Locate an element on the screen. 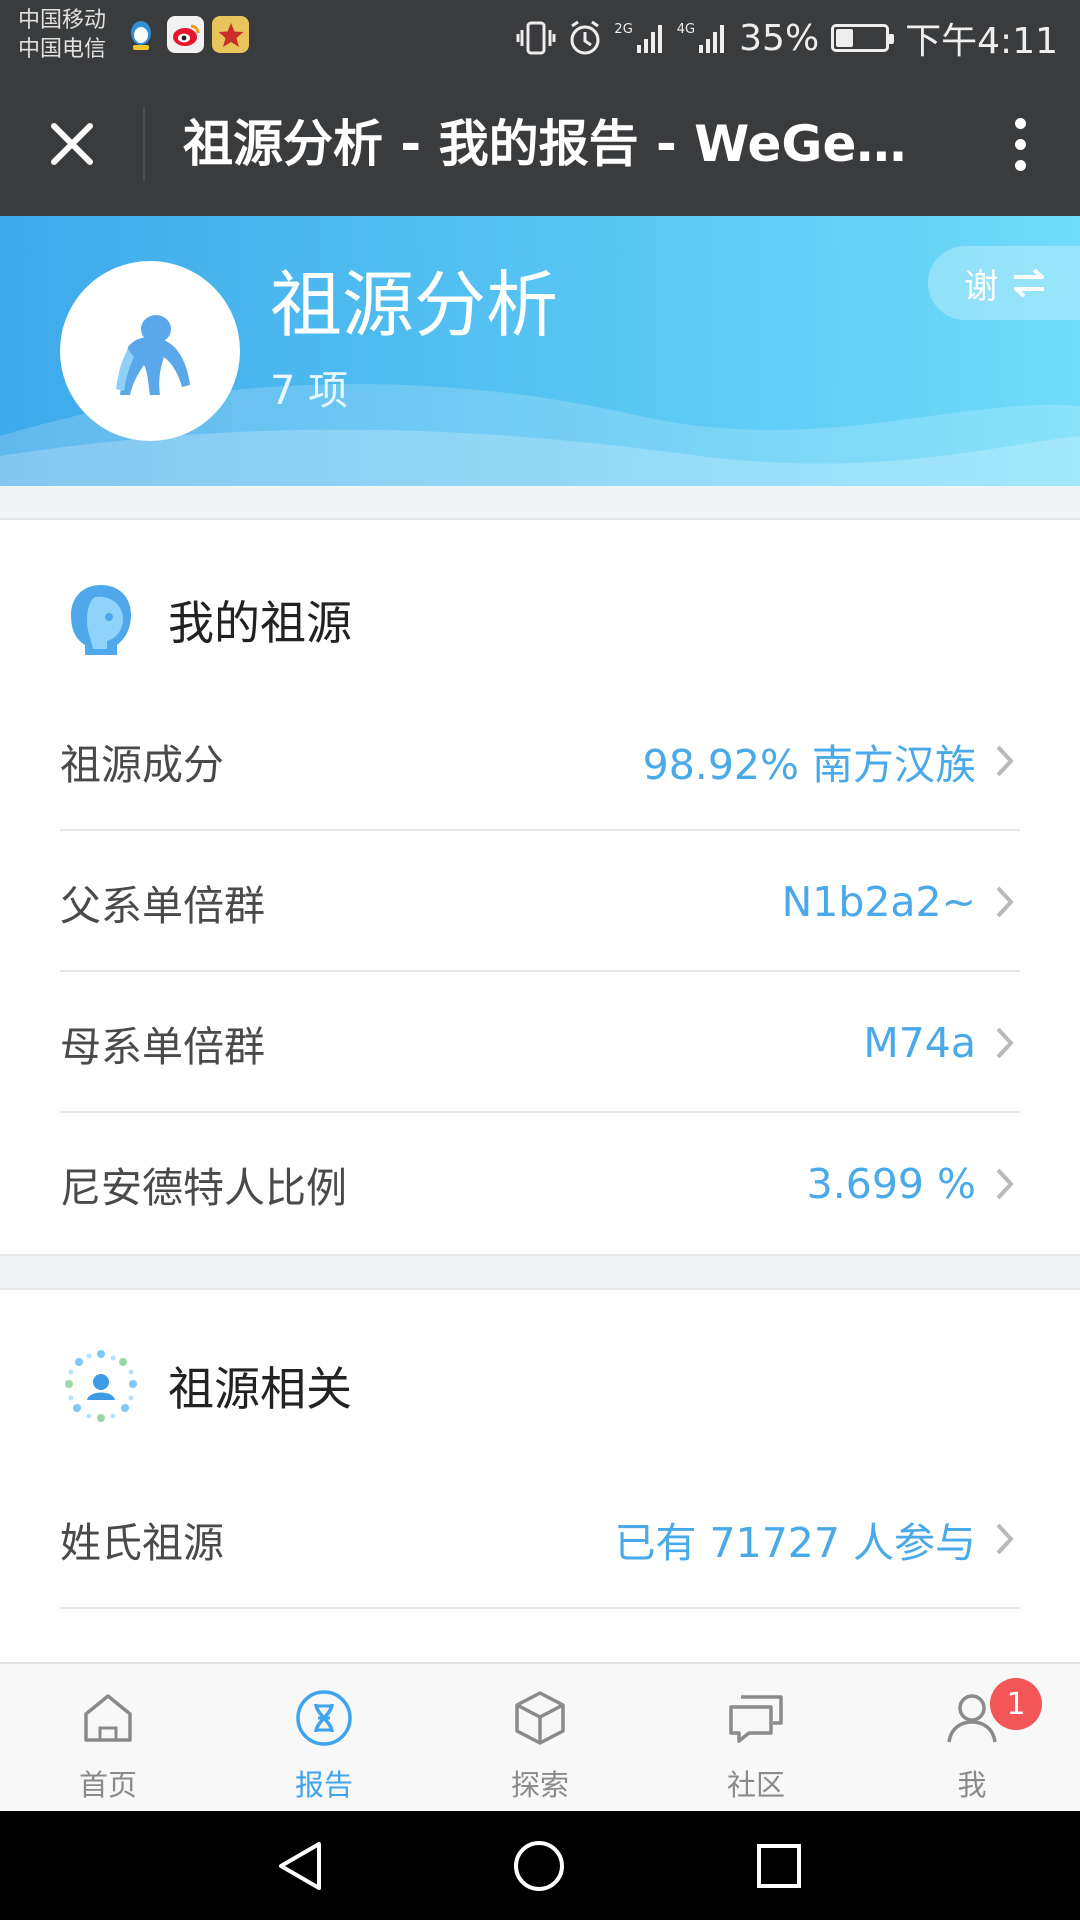  vibrate-icon is located at coordinates (536, 38).